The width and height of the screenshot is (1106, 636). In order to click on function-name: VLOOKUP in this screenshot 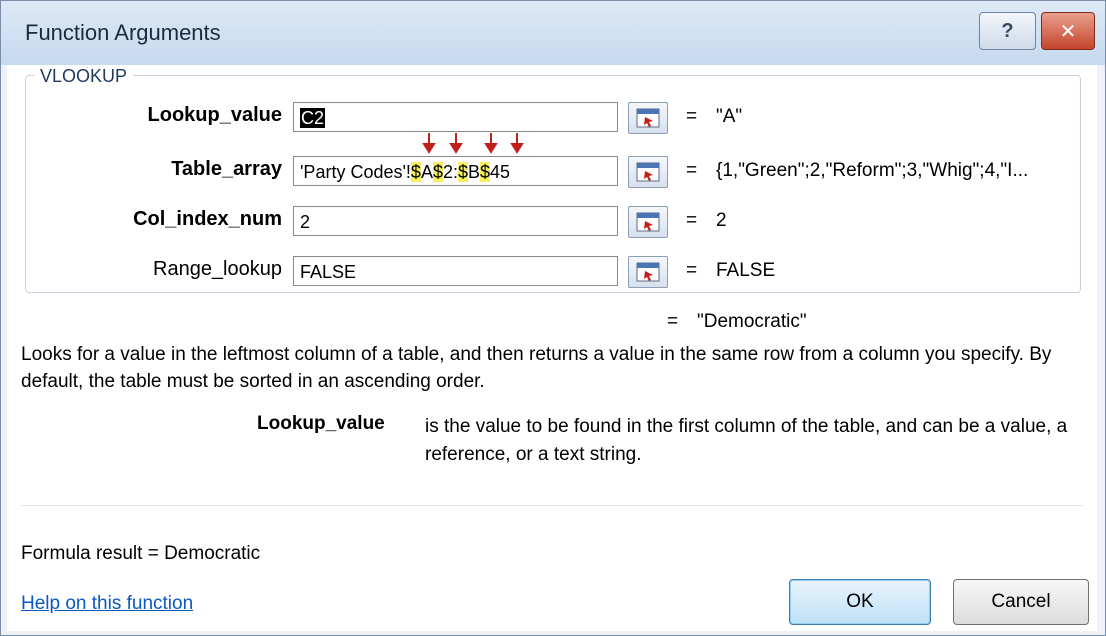, I will do `click(84, 76)`.